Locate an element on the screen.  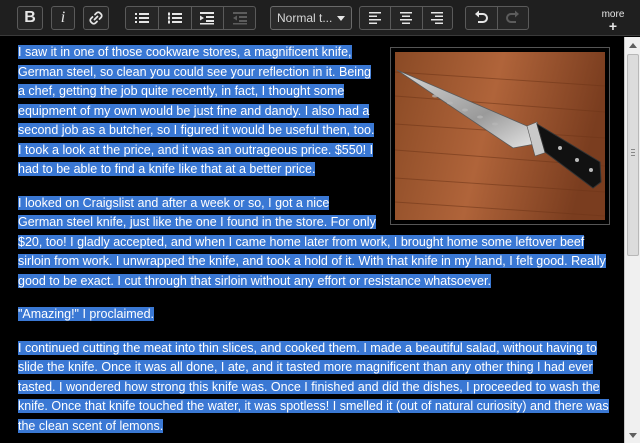
italic-button: i is located at coordinates (63, 18).